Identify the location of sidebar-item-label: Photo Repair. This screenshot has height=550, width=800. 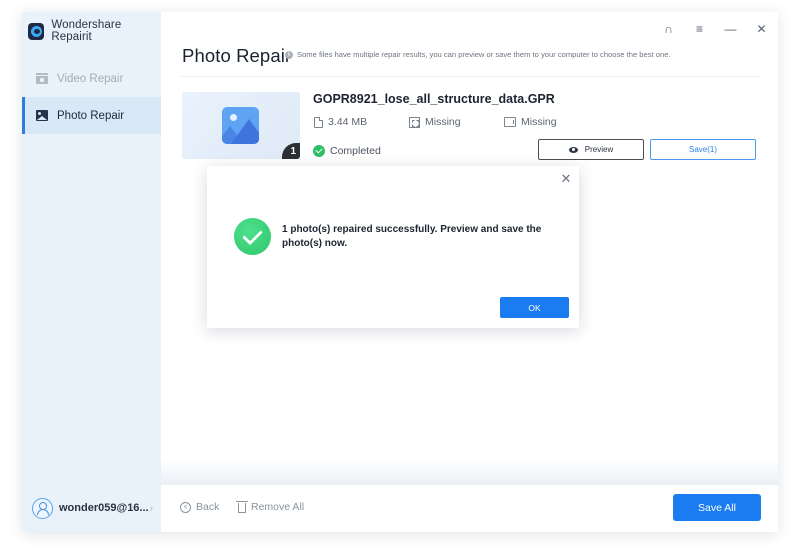
(91, 115).